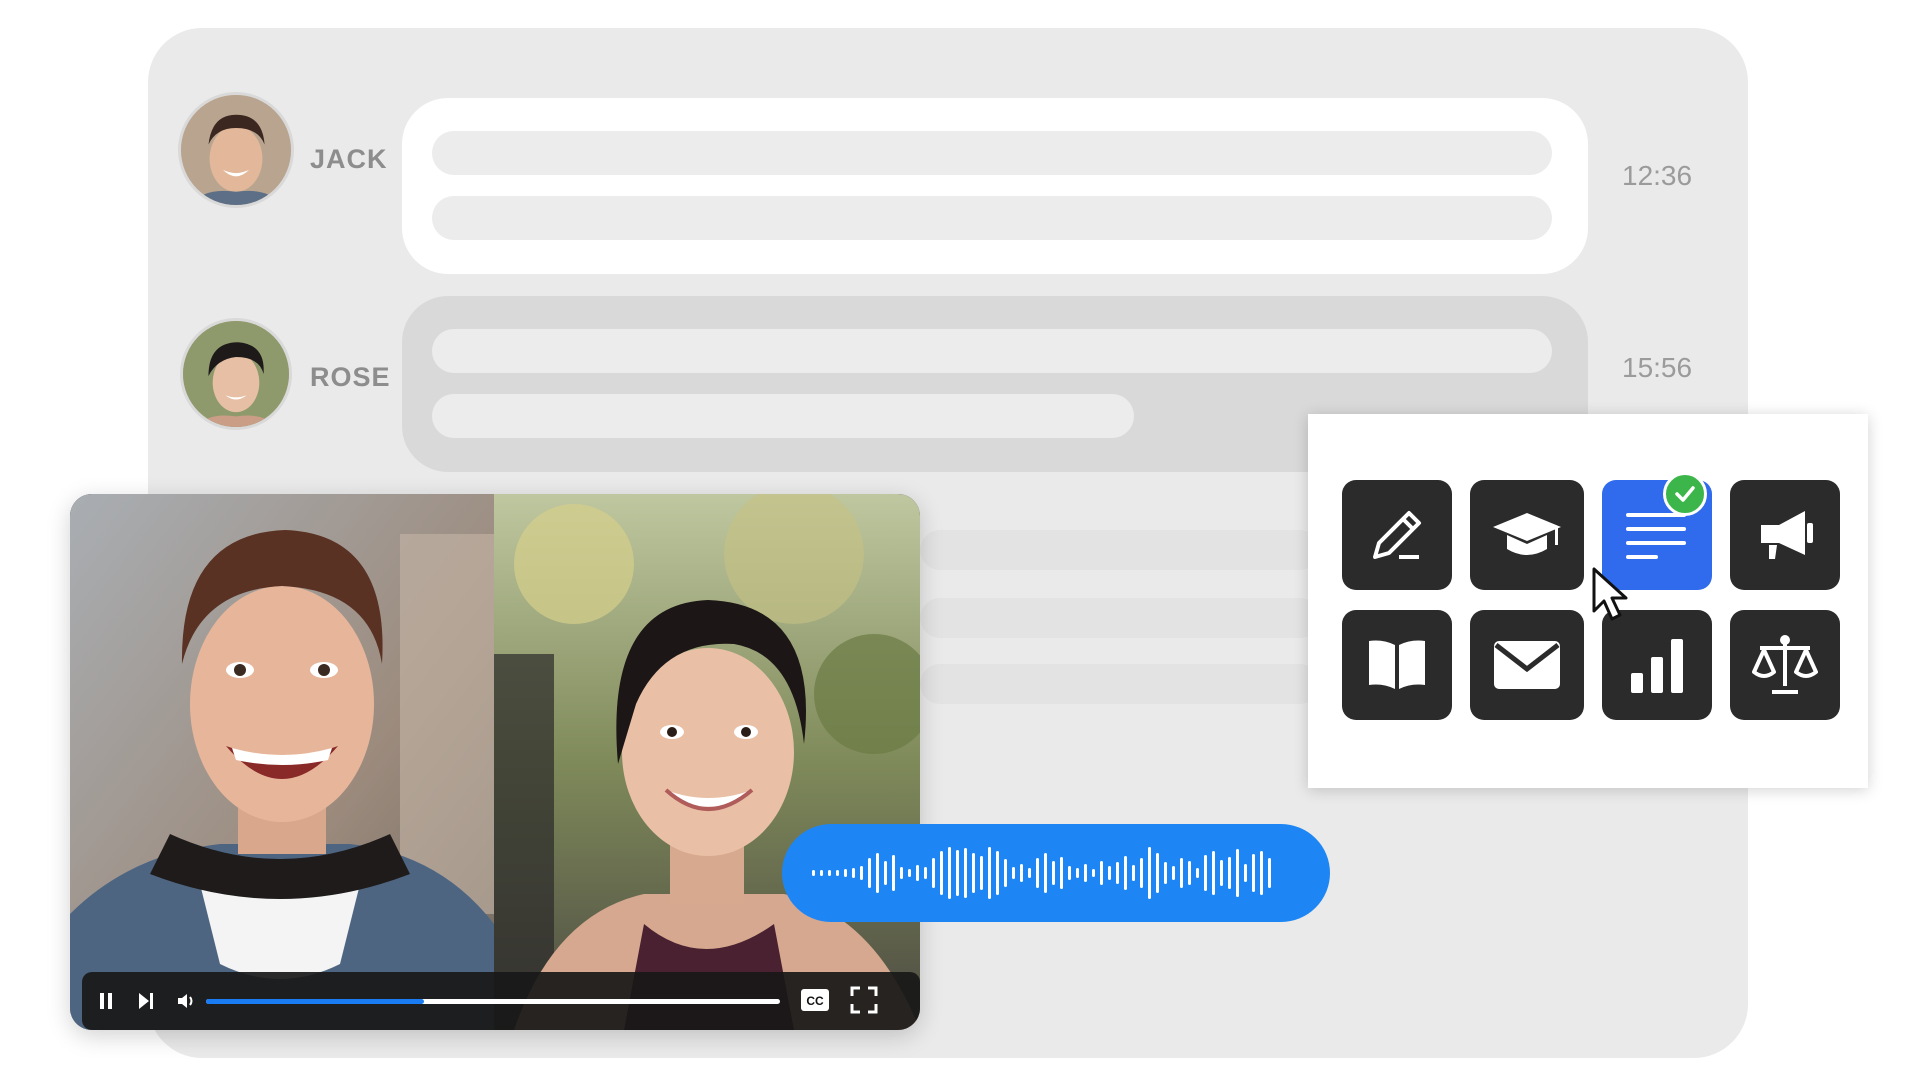 The image size is (1920, 1080). I want to click on video-control-bar: CC, so click(501, 1001).